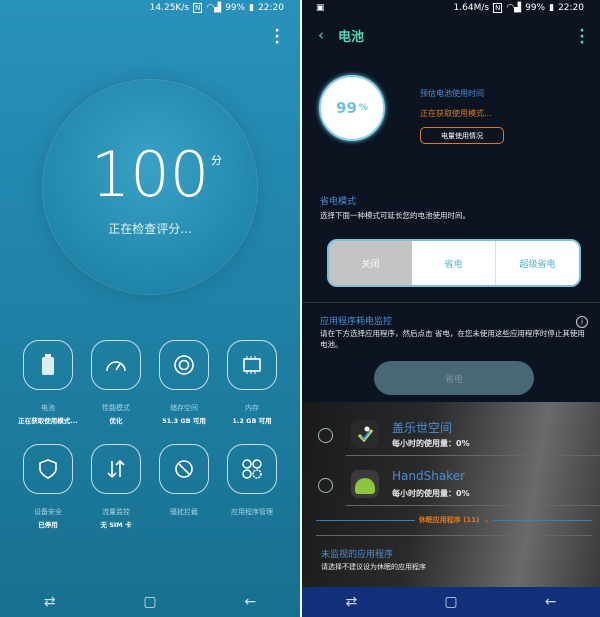 This screenshot has height=617, width=600. What do you see at coordinates (395, 215) in the screenshot?
I see `power-saving-desc: 选择下面一种模式可延长您的电池使用时间。` at bounding box center [395, 215].